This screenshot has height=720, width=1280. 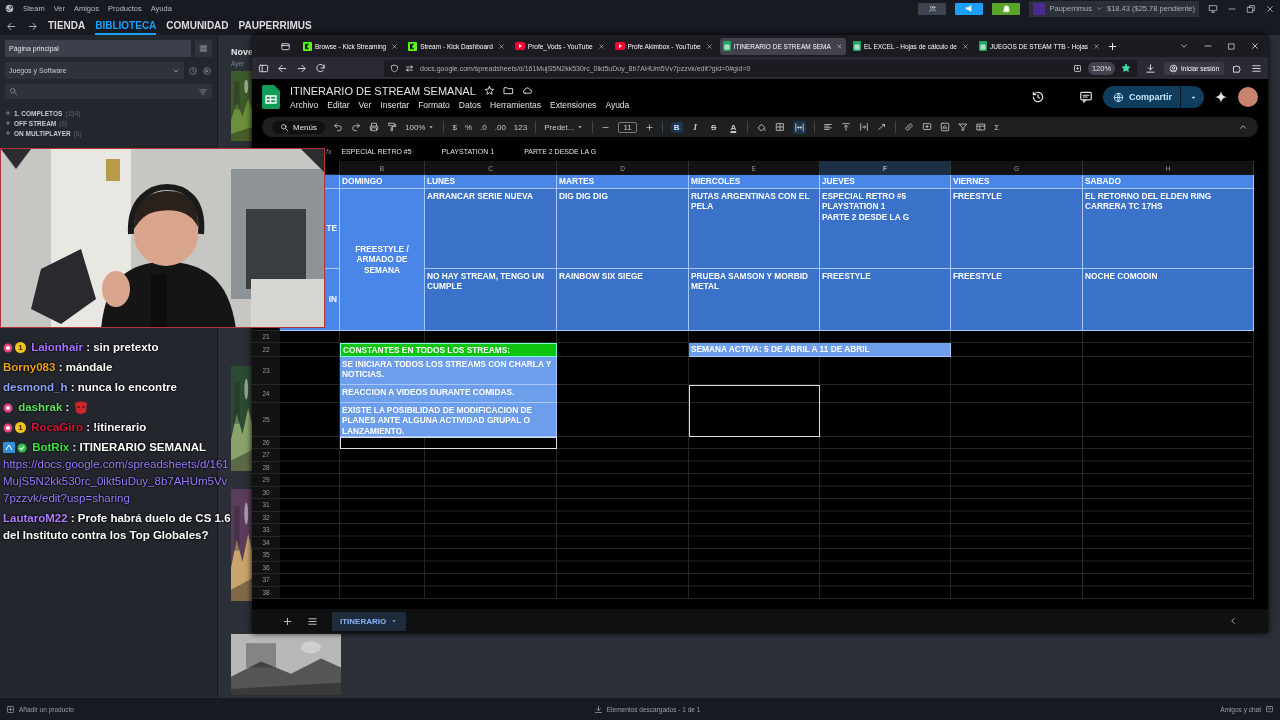 What do you see at coordinates (448, 350) in the screenshot?
I see `table-cell: CONSTANTES EN TODOS LOS STREAMS:` at bounding box center [448, 350].